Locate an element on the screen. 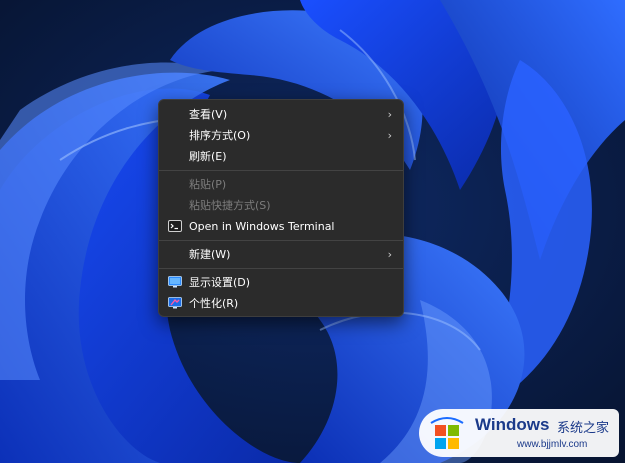 The image size is (625, 463). menu-item-new-label: 新建(W) is located at coordinates (210, 254).